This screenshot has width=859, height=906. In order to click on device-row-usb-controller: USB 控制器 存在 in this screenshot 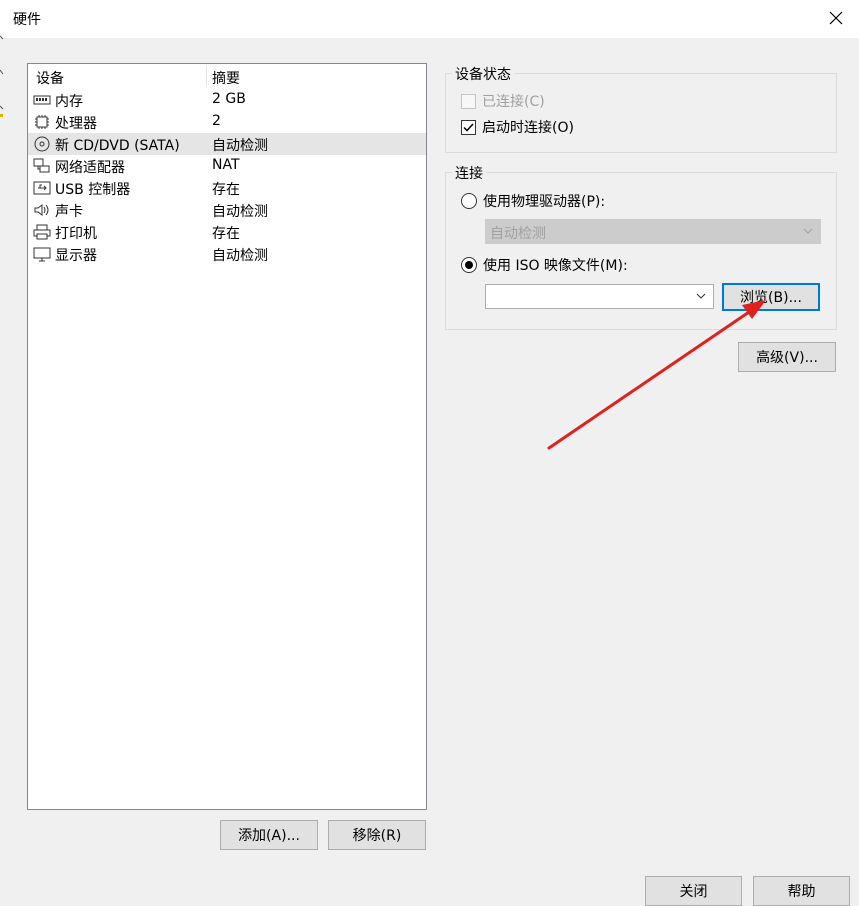, I will do `click(227, 188)`.